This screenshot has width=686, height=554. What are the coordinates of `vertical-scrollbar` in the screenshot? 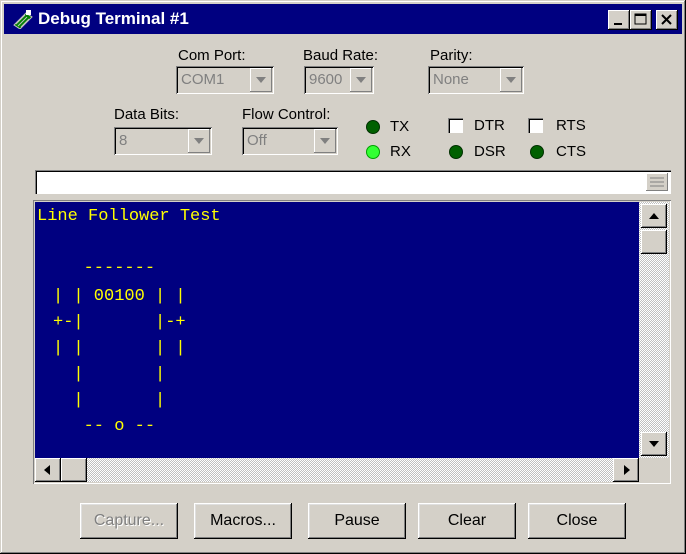 It's located at (654, 330).